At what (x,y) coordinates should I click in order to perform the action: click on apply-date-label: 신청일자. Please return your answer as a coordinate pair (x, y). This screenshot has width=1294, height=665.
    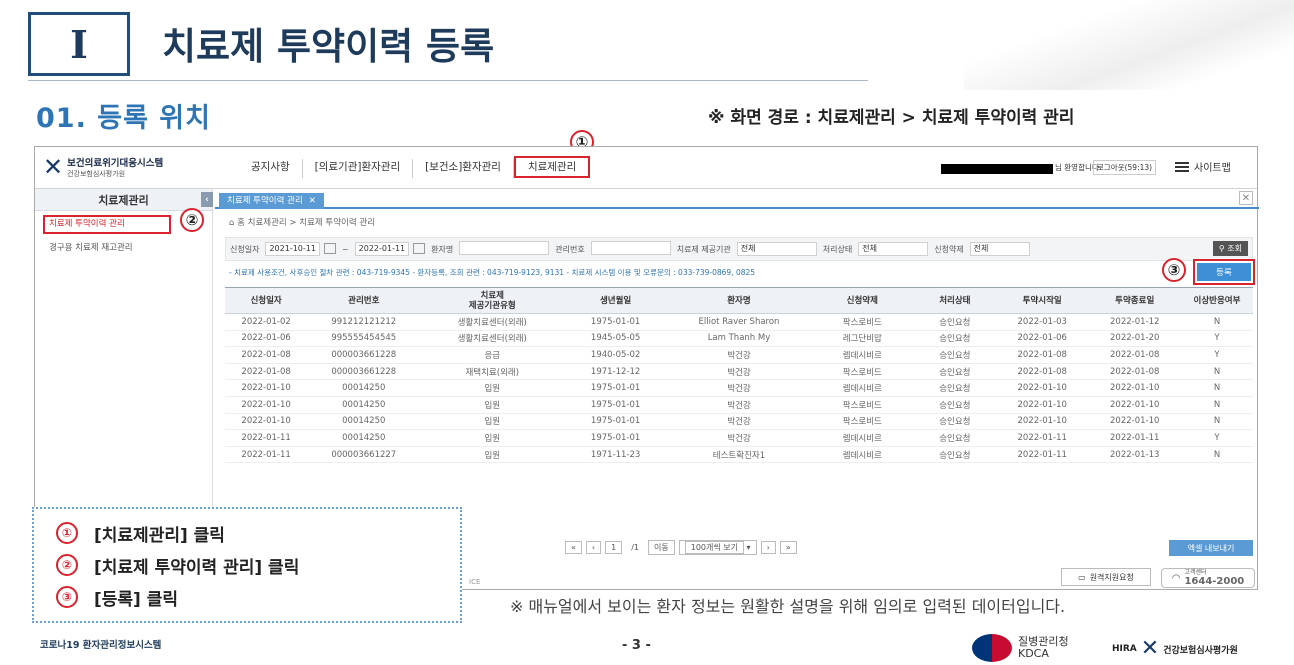
    Looking at the image, I should click on (245, 249).